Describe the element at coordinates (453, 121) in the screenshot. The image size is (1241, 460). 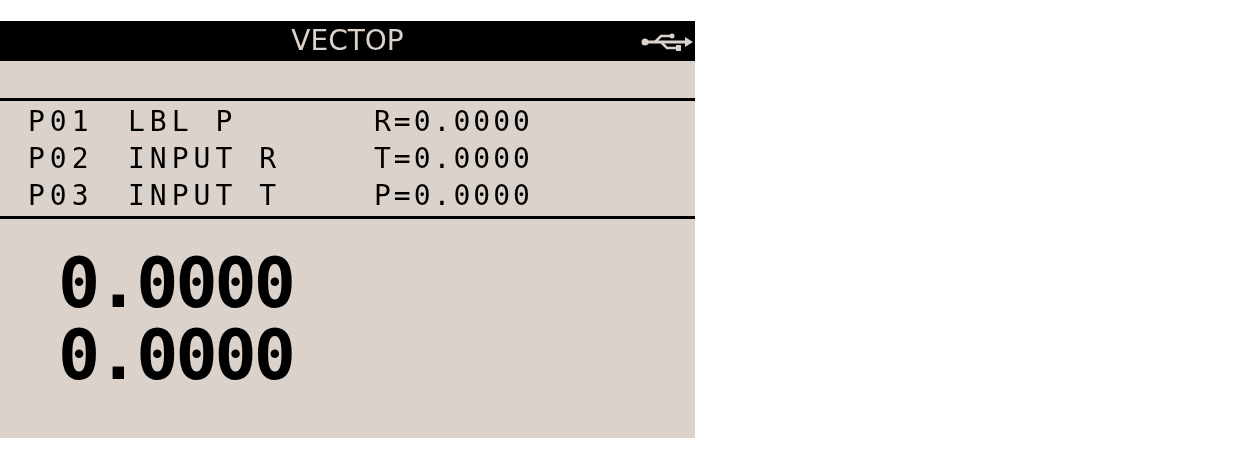
I see `variable-value: R=0.0000` at that location.